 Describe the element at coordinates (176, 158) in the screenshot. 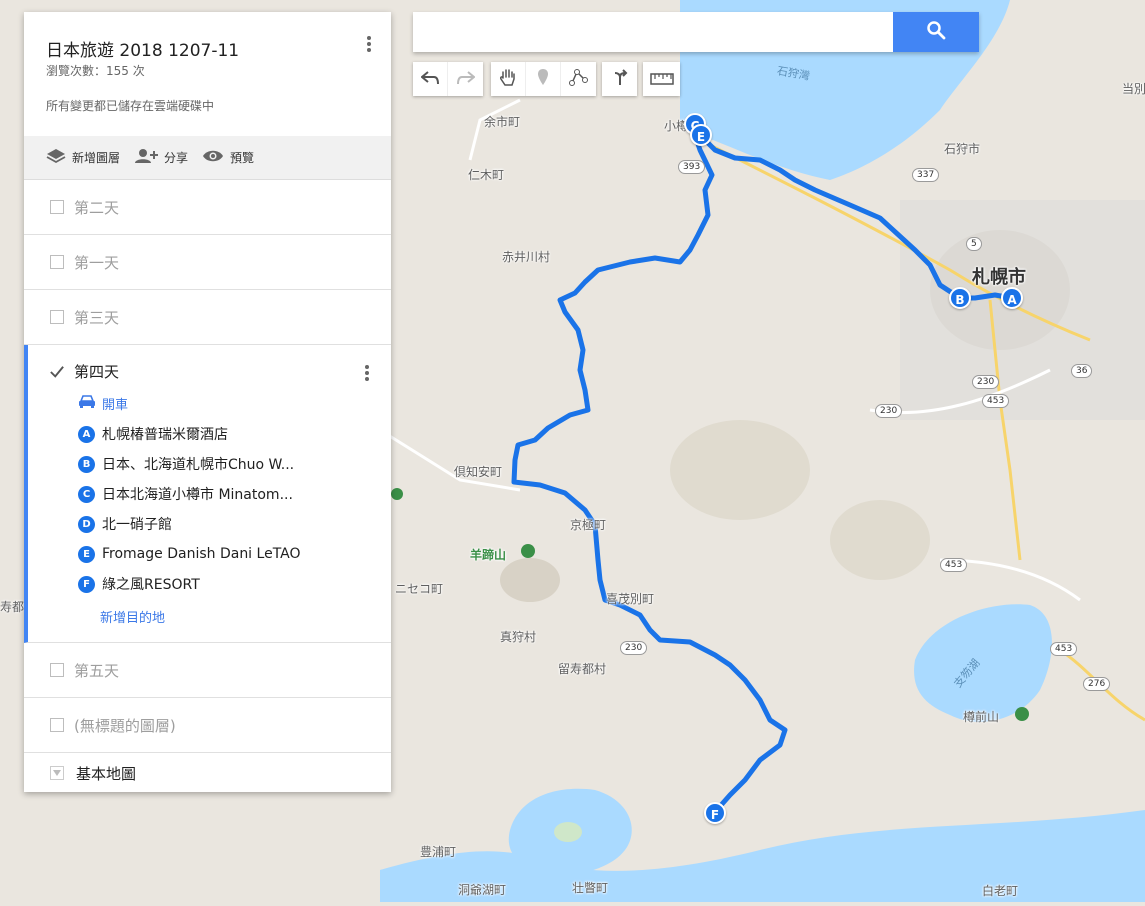

I see `share-label: 分享` at that location.